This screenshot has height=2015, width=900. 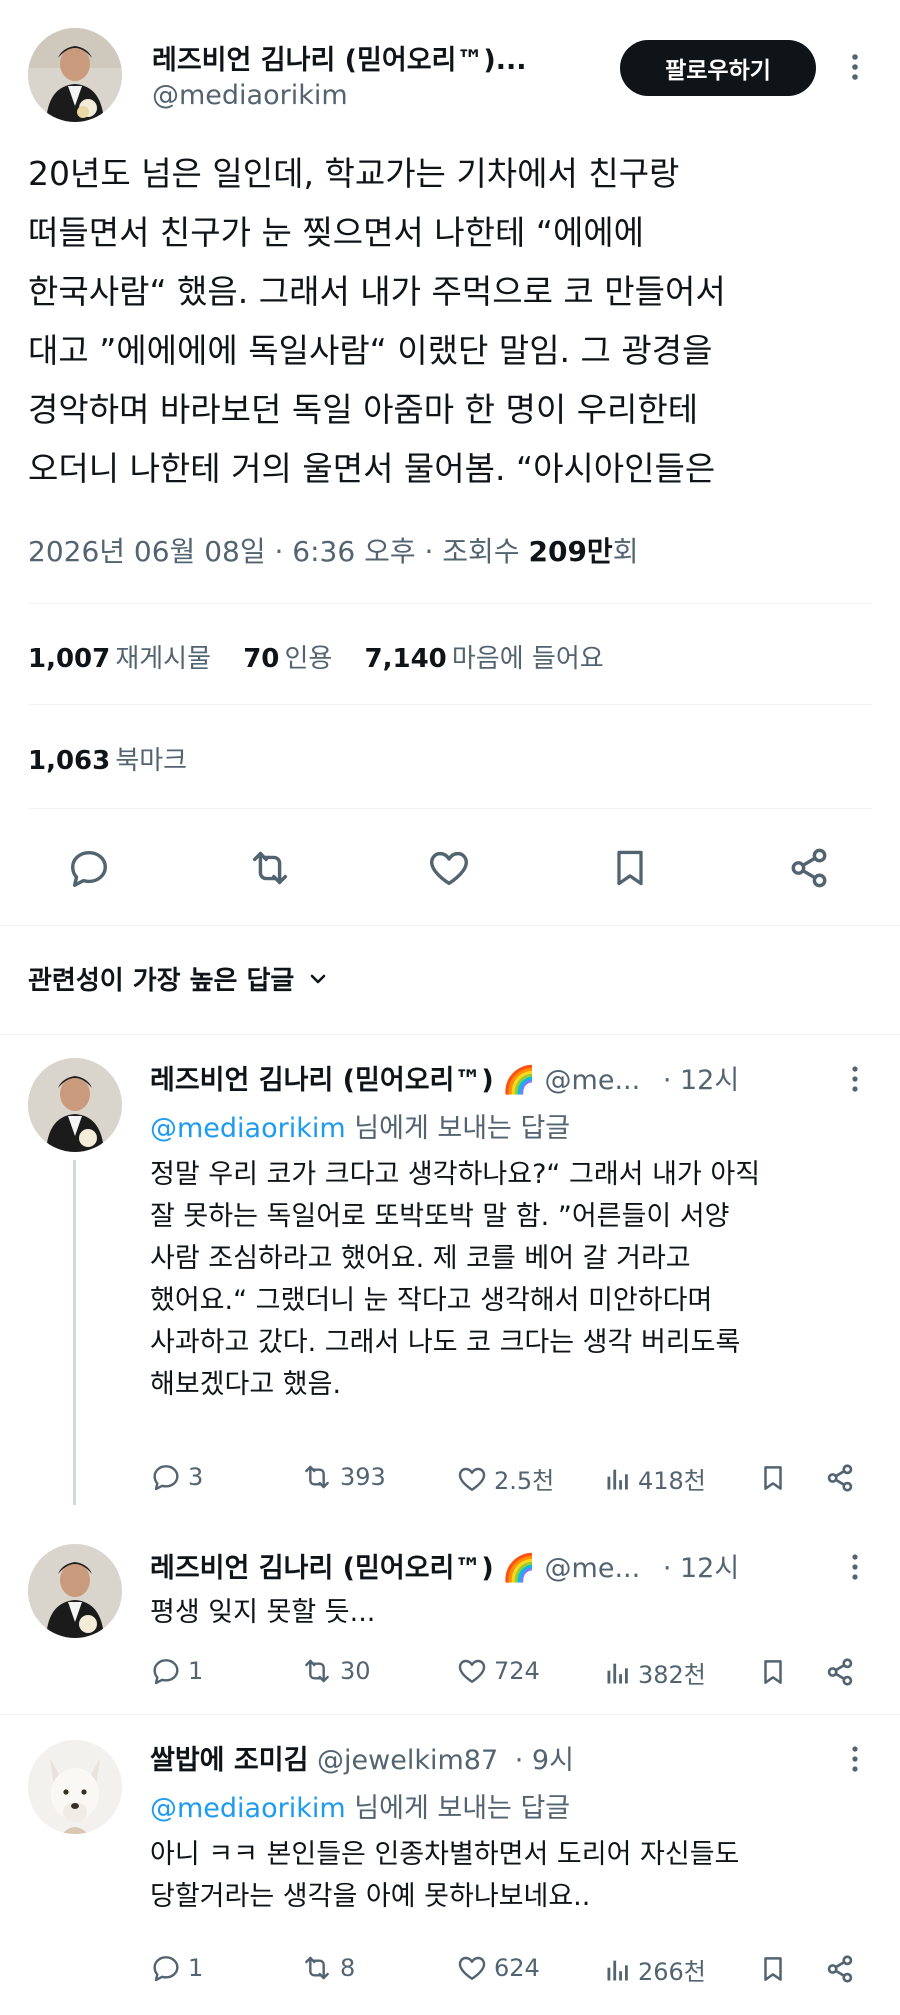 I want to click on reply-action: 3, so click(x=176, y=1477).